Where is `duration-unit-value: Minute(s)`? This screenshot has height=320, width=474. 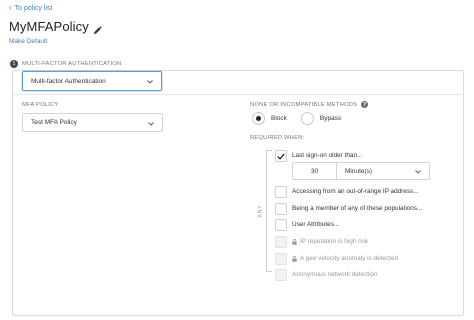
duration-unit-value: Minute(s) is located at coordinates (359, 171).